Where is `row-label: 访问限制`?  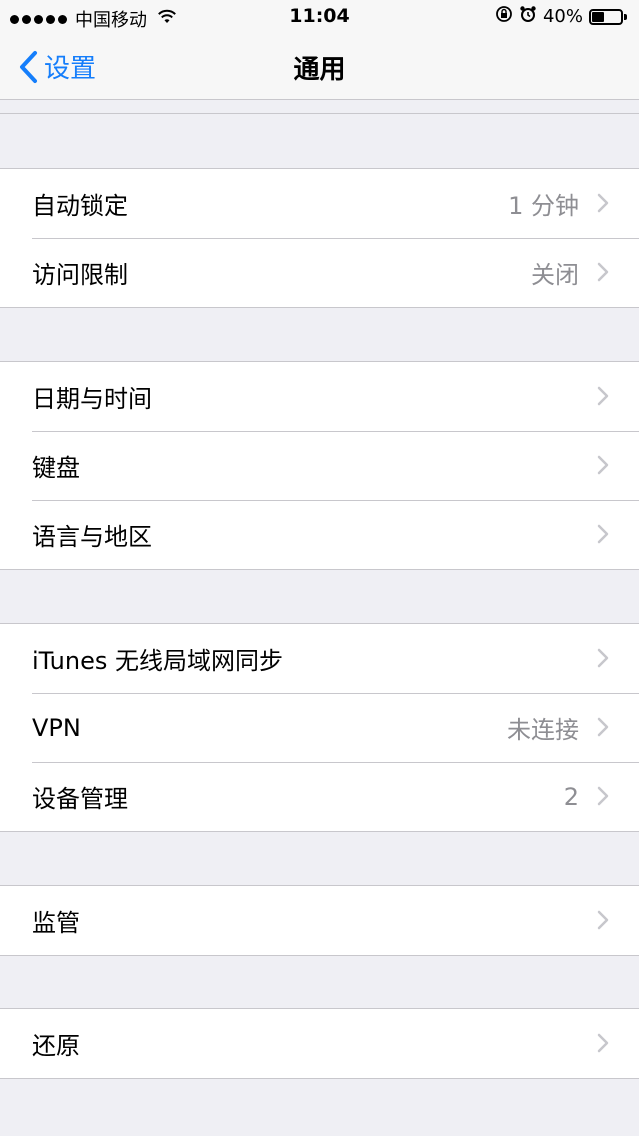
row-label: 访问限制 is located at coordinates (80, 275).